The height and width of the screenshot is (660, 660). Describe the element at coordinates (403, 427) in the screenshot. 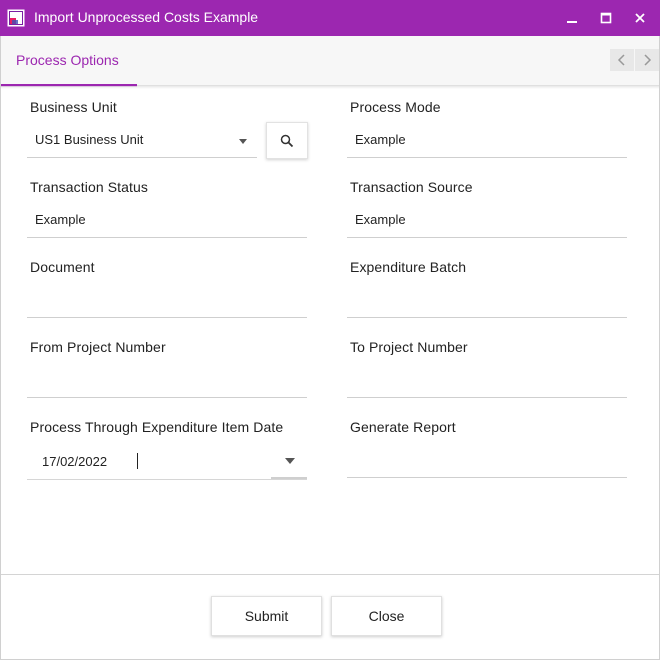

I see `generate-report-label: Generate Report` at that location.